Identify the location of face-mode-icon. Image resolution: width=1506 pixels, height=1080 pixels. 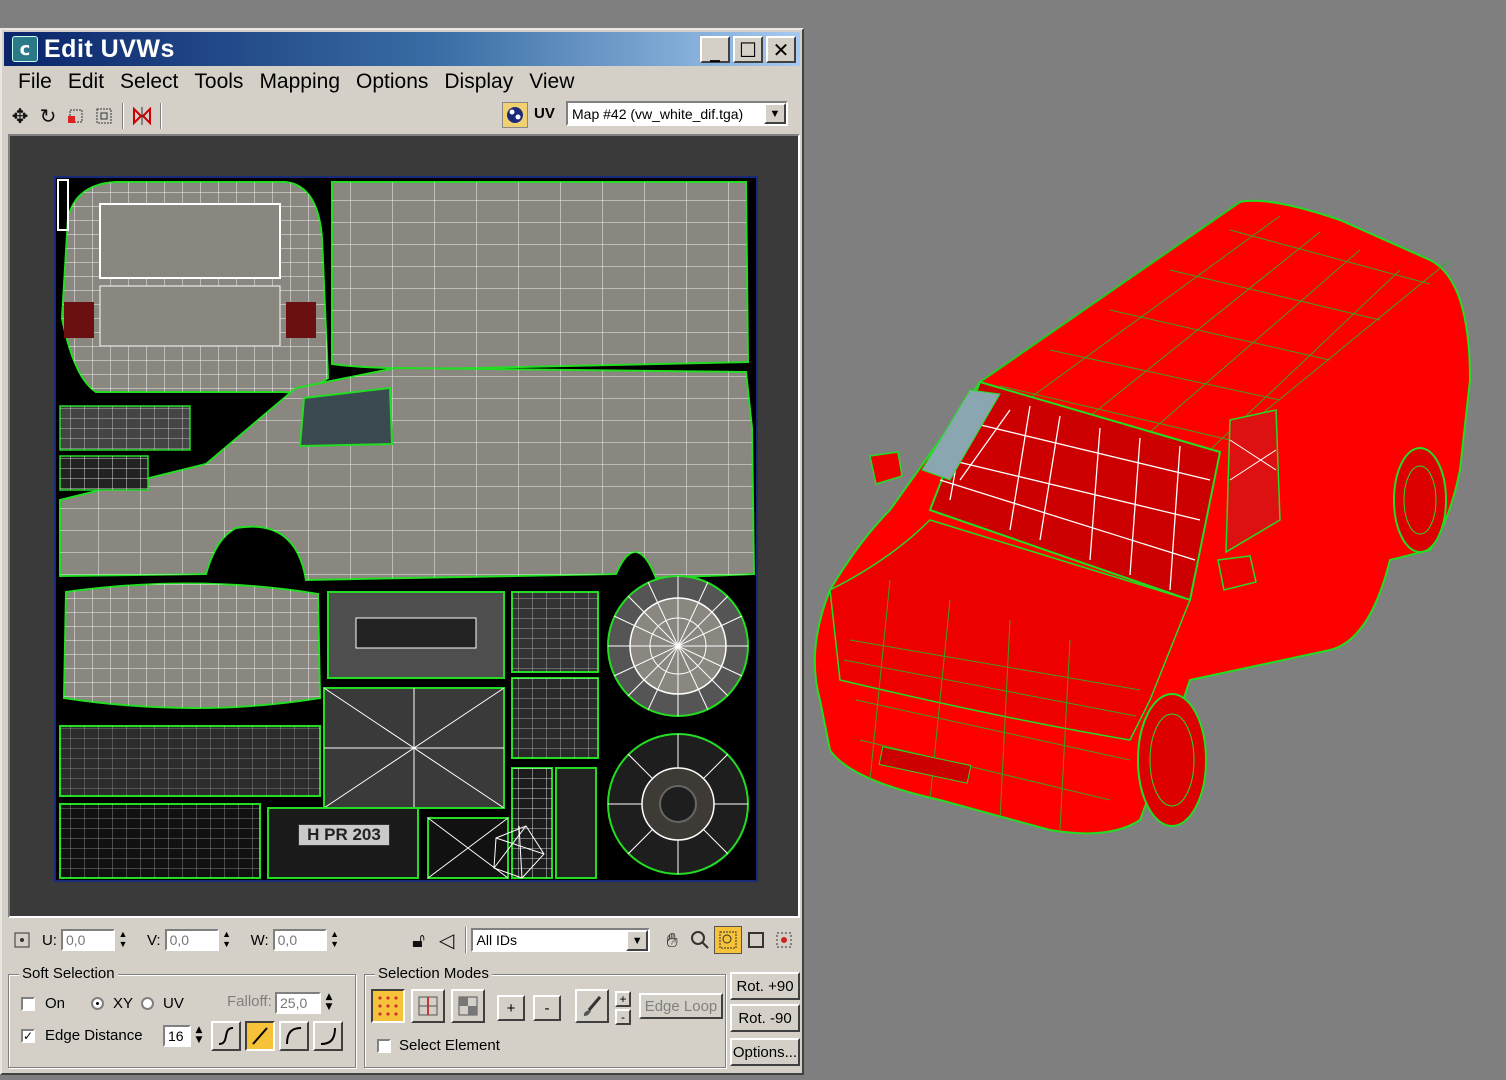
(468, 1006).